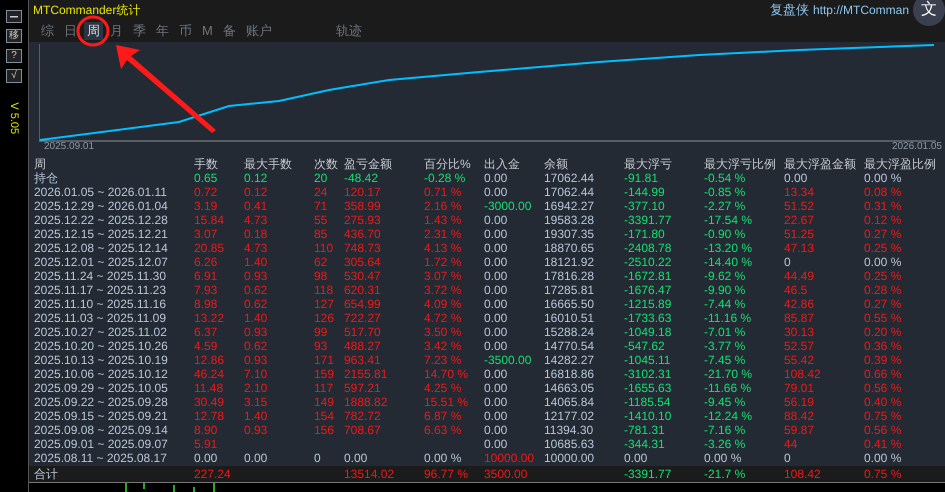  What do you see at coordinates (47, 31) in the screenshot?
I see `tab: 综` at bounding box center [47, 31].